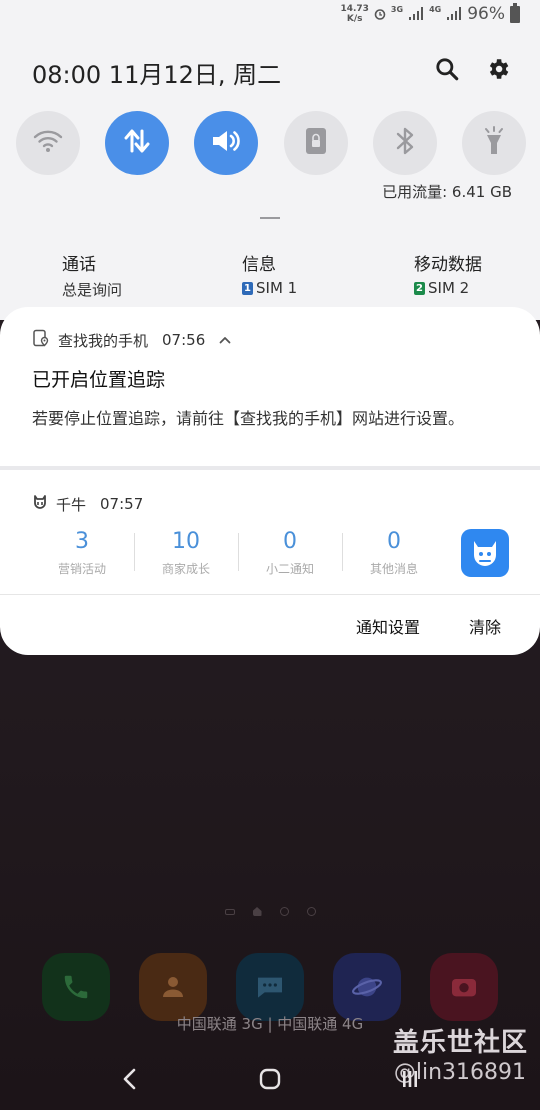 The image size is (540, 1110). I want to click on actions-divider, so click(270, 594).